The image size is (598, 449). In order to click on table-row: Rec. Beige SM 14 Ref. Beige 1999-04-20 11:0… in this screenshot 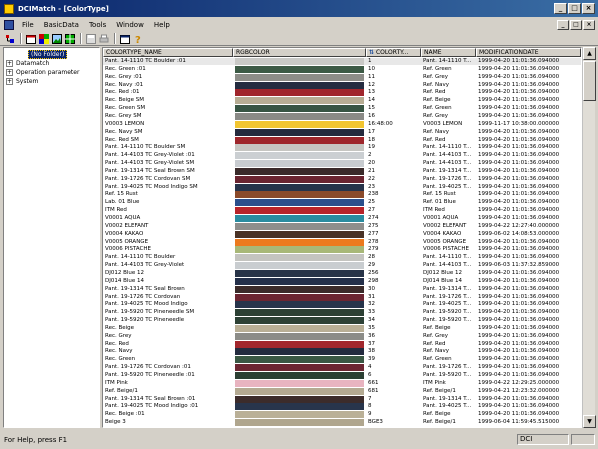, I will do `click(342, 101)`.